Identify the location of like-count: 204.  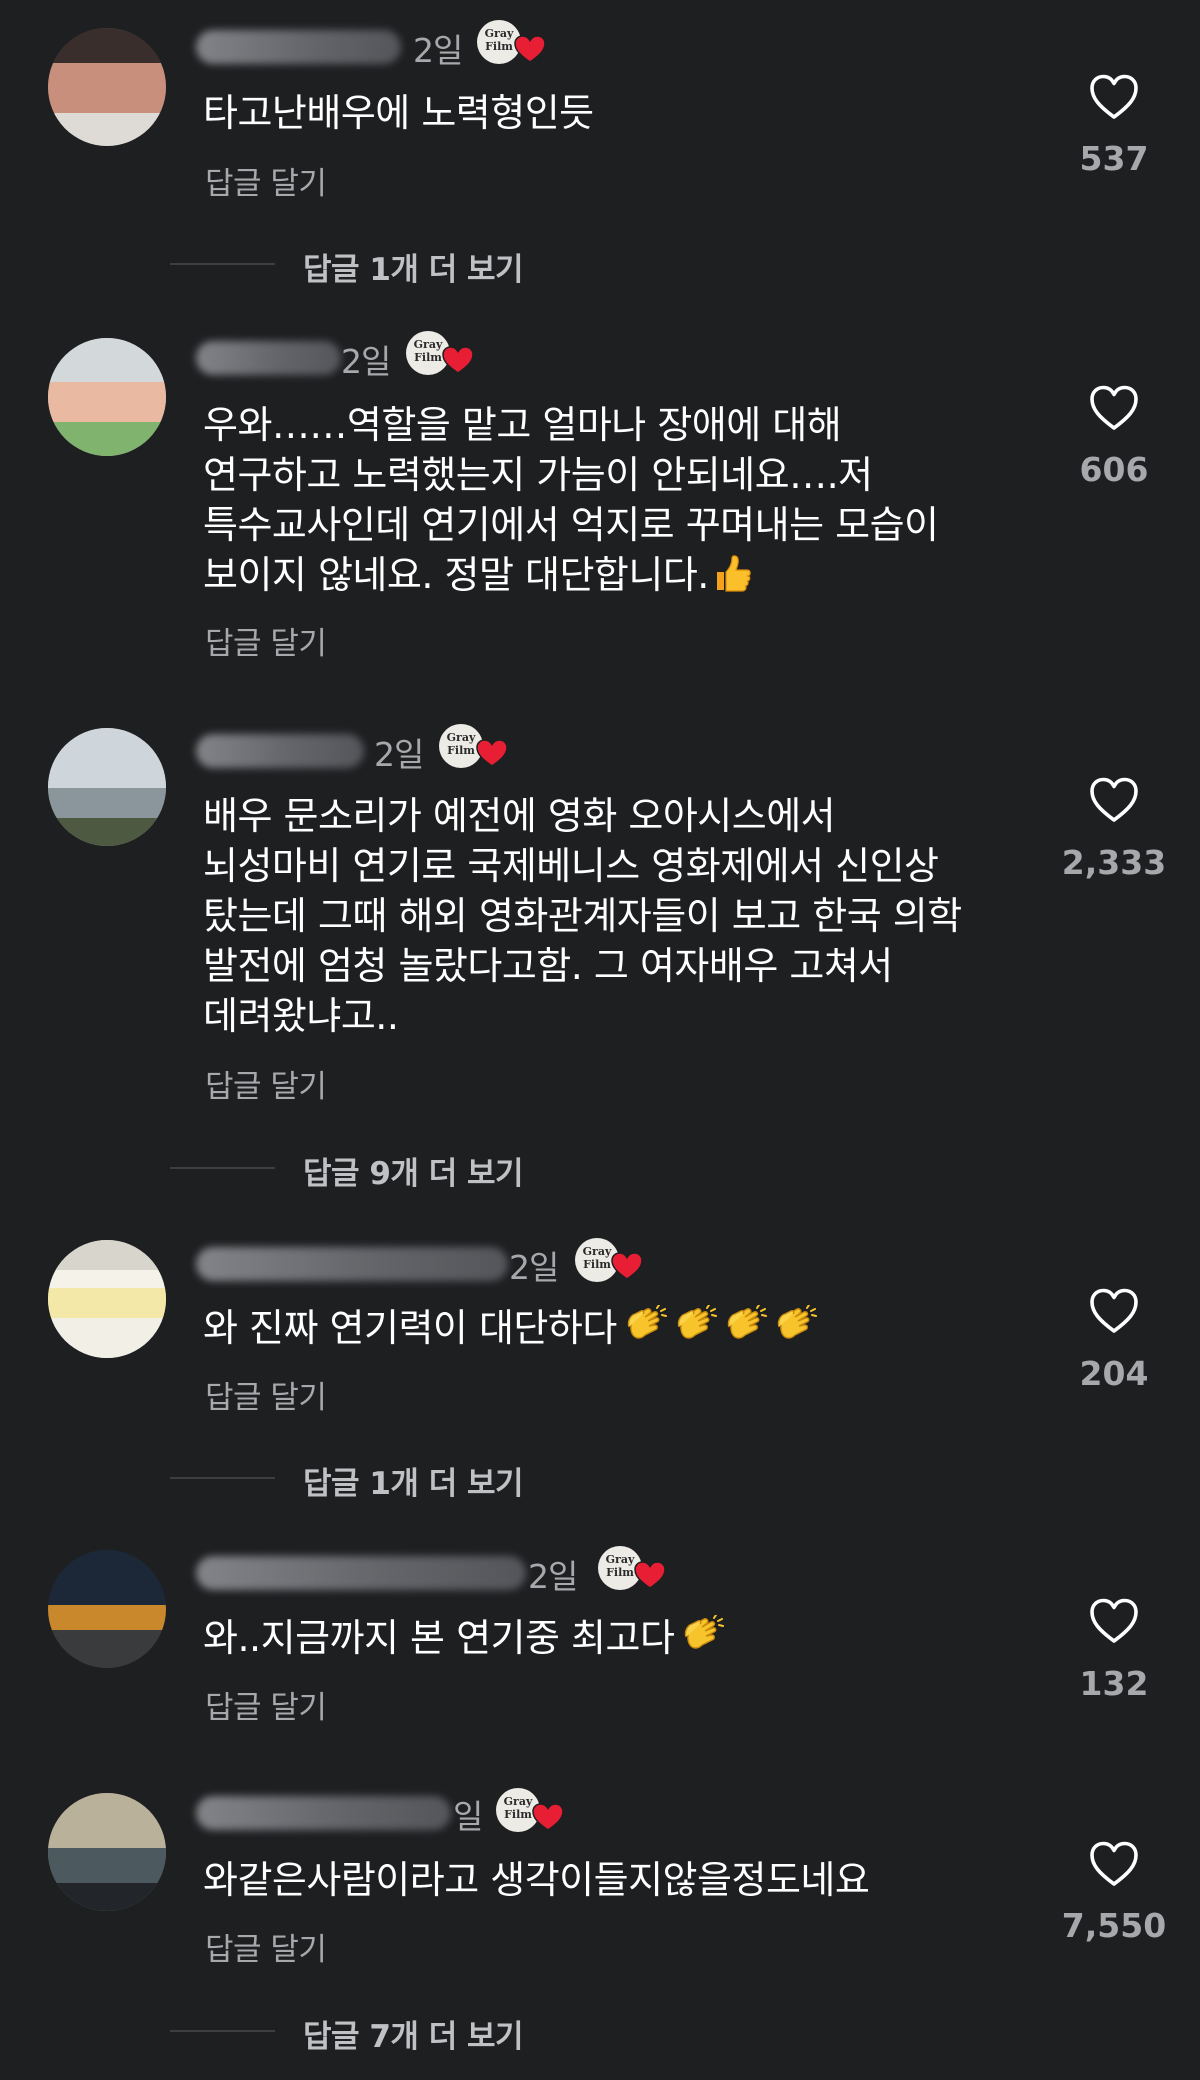
(1114, 1373).